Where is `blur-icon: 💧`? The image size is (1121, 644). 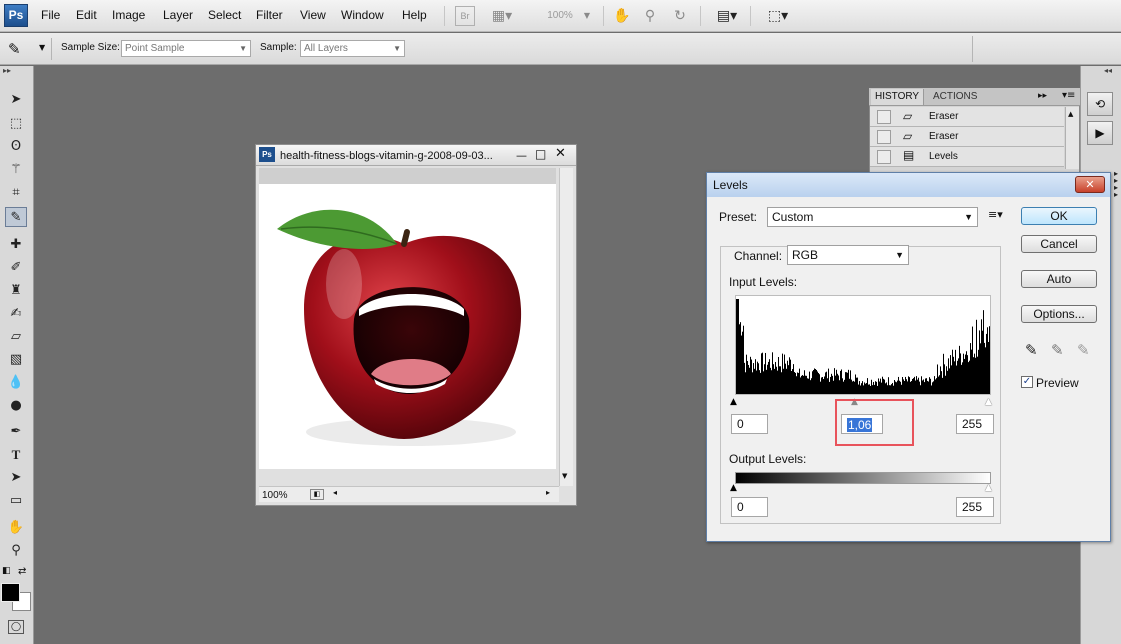
blur-icon: 💧 is located at coordinates (16, 383).